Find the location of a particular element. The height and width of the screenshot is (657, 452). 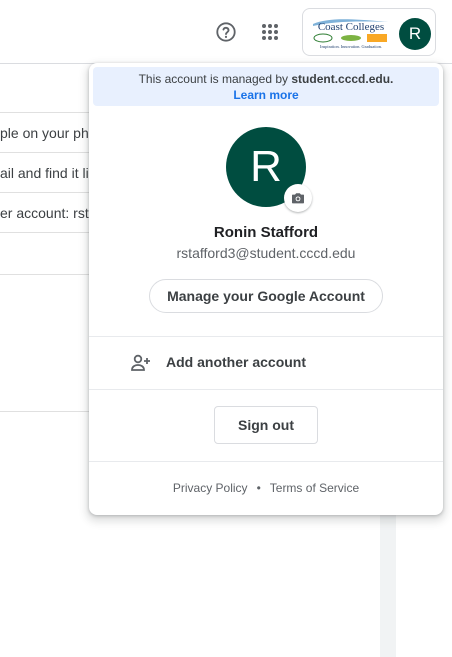

help-button is located at coordinates (226, 32).